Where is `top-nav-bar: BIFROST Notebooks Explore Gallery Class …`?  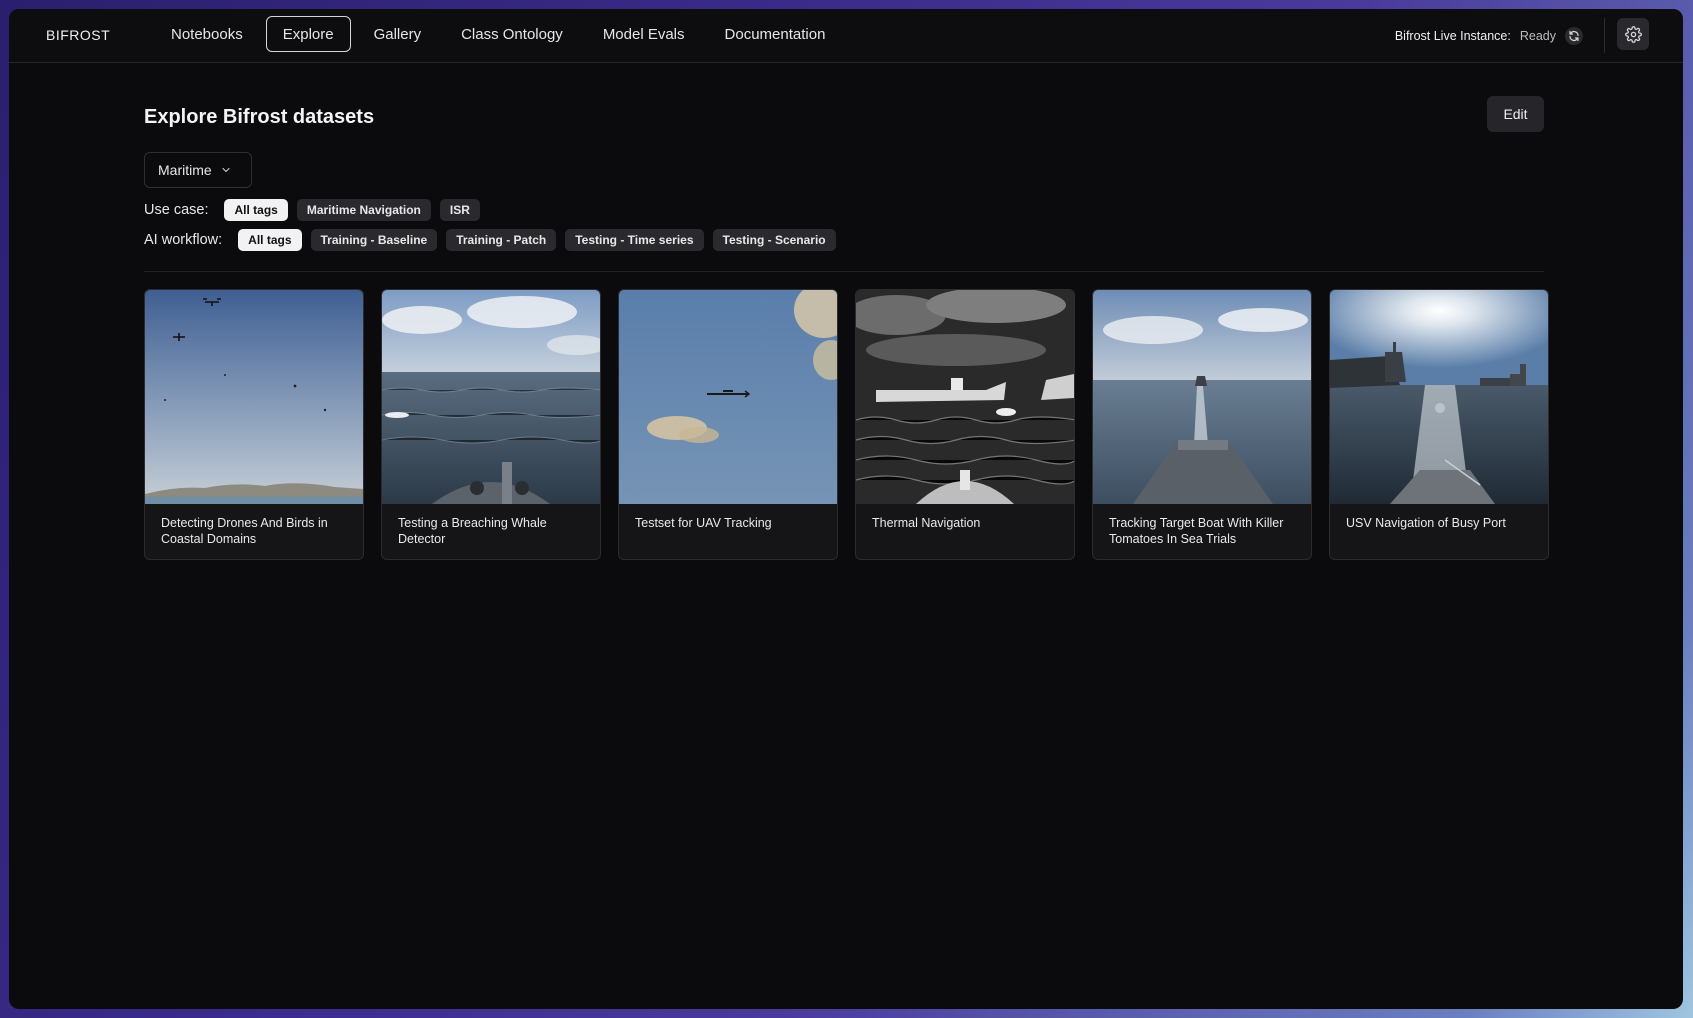 top-nav-bar: BIFROST Notebooks Explore Gallery Class … is located at coordinates (846, 36).